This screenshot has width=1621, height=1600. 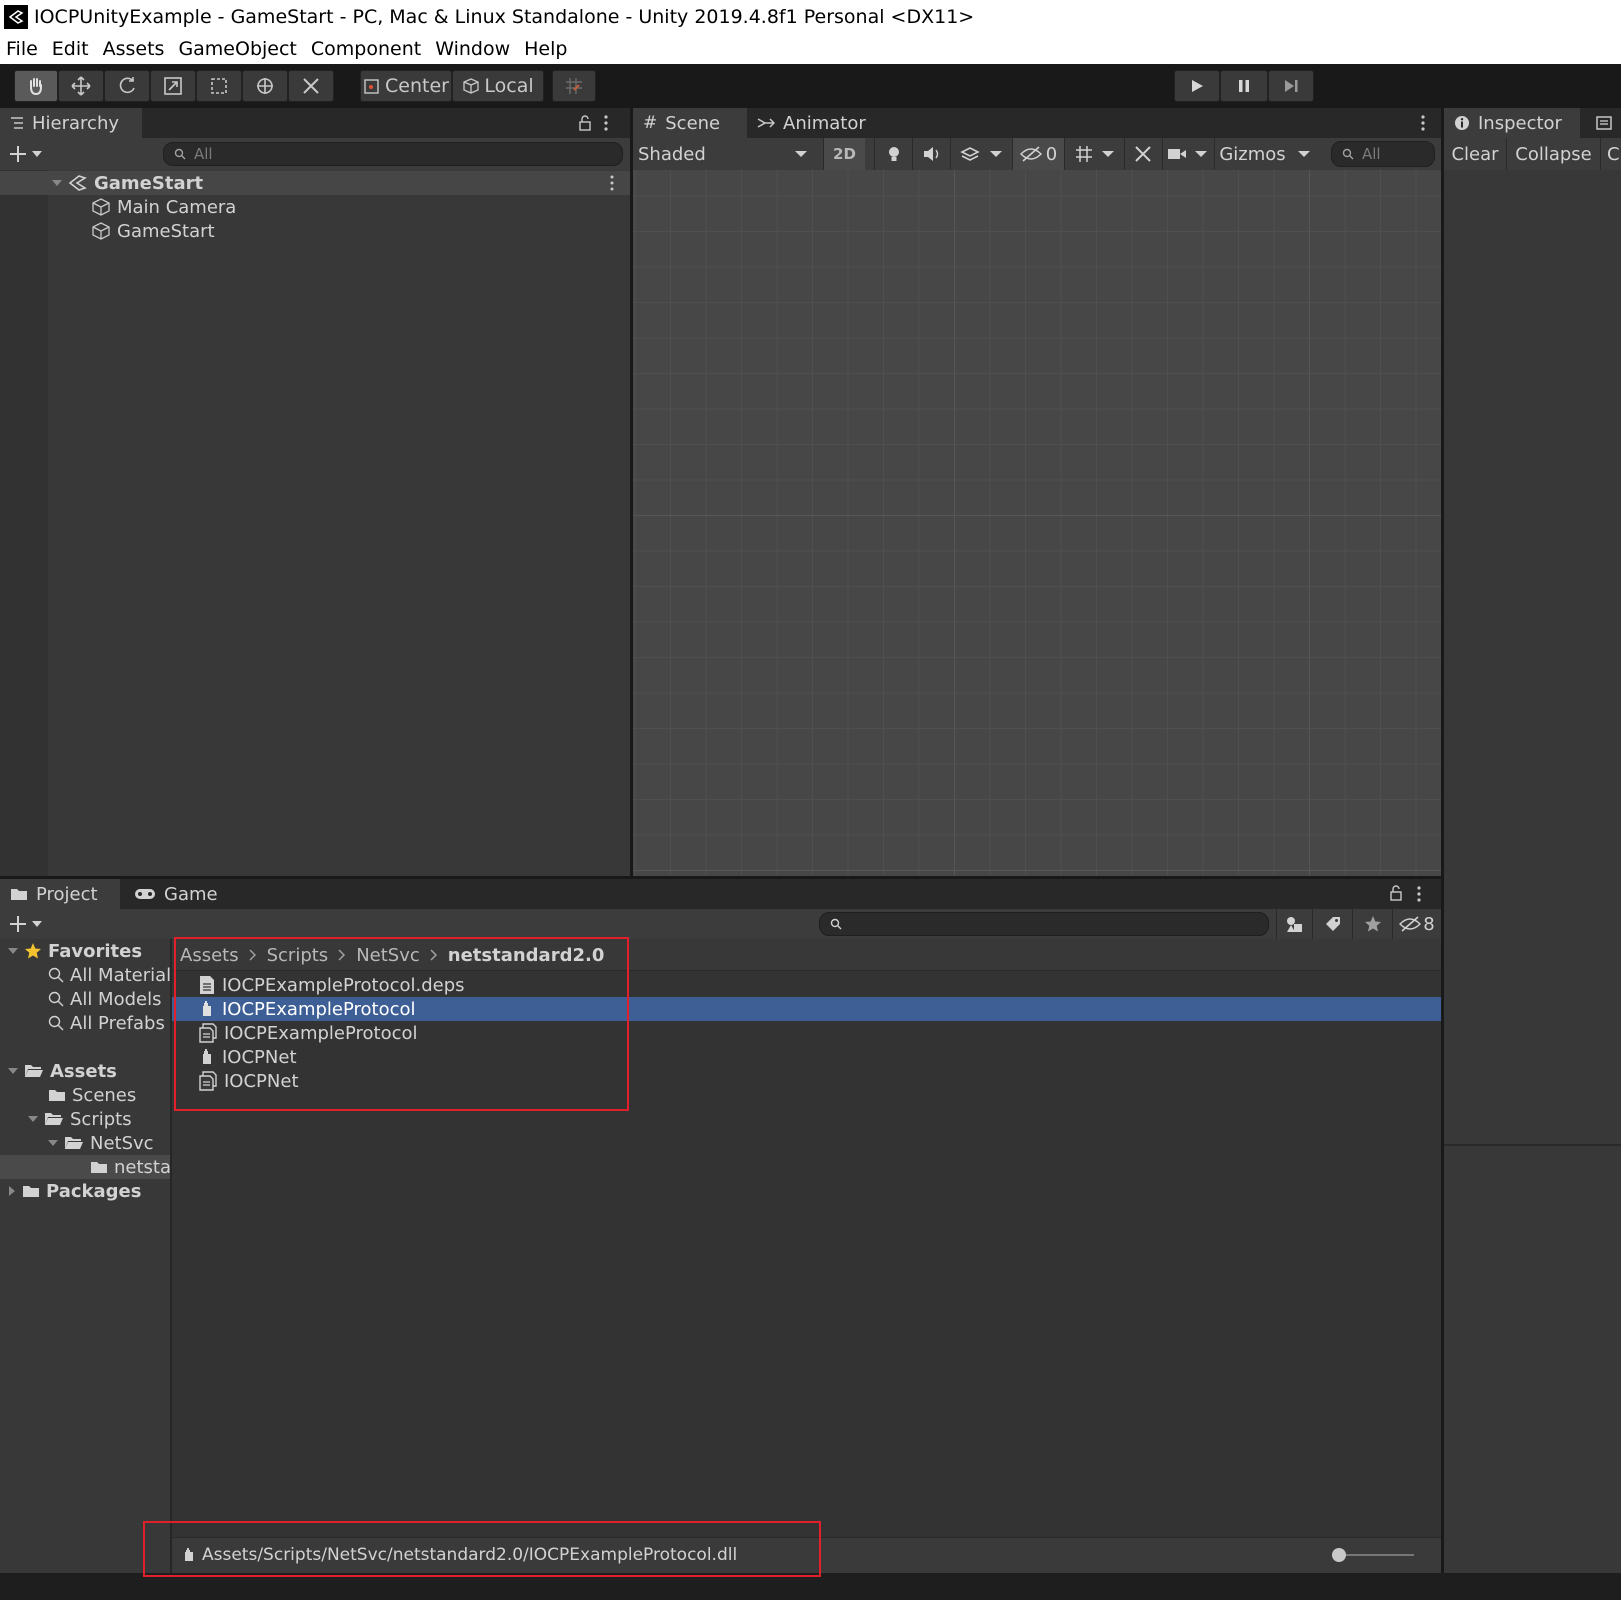 I want to click on gizmos-dropdown: Gizmos, so click(x=1264, y=154).